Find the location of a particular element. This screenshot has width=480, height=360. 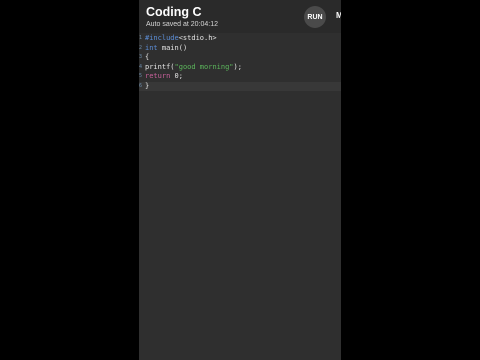

code-token-keyword: int is located at coordinates (151, 47).